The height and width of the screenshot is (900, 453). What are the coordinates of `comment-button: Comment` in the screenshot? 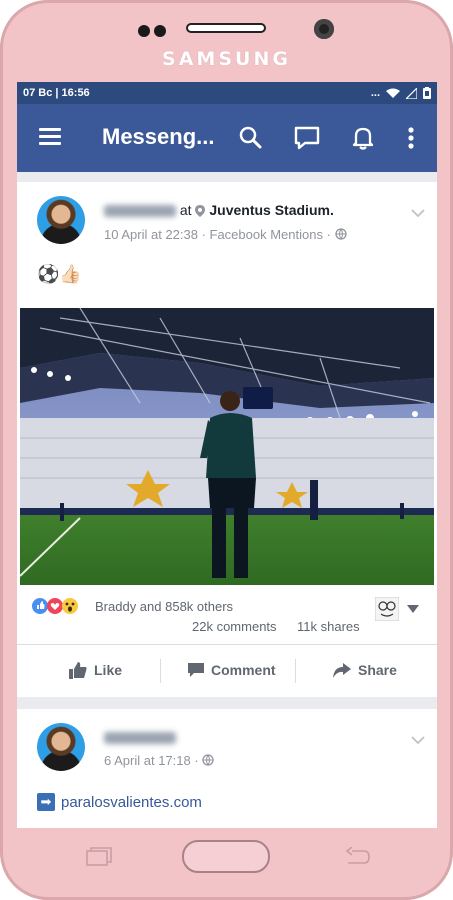 It's located at (232, 670).